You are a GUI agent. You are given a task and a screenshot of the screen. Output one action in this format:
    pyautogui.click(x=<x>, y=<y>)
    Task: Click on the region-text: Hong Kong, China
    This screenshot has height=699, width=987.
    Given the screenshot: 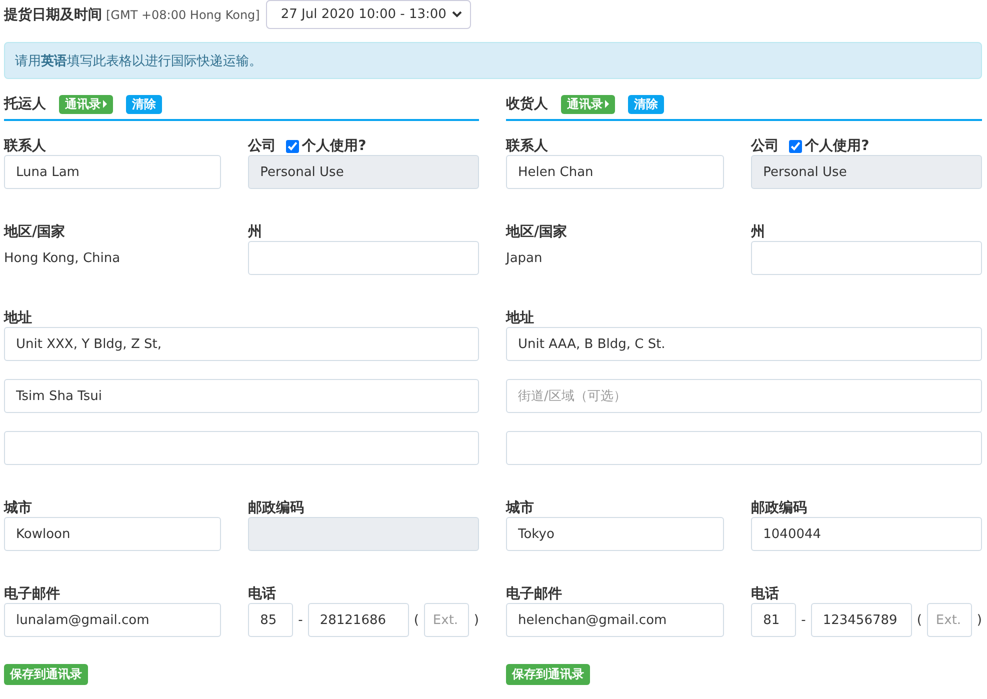 What is the action you would take?
    pyautogui.click(x=63, y=259)
    